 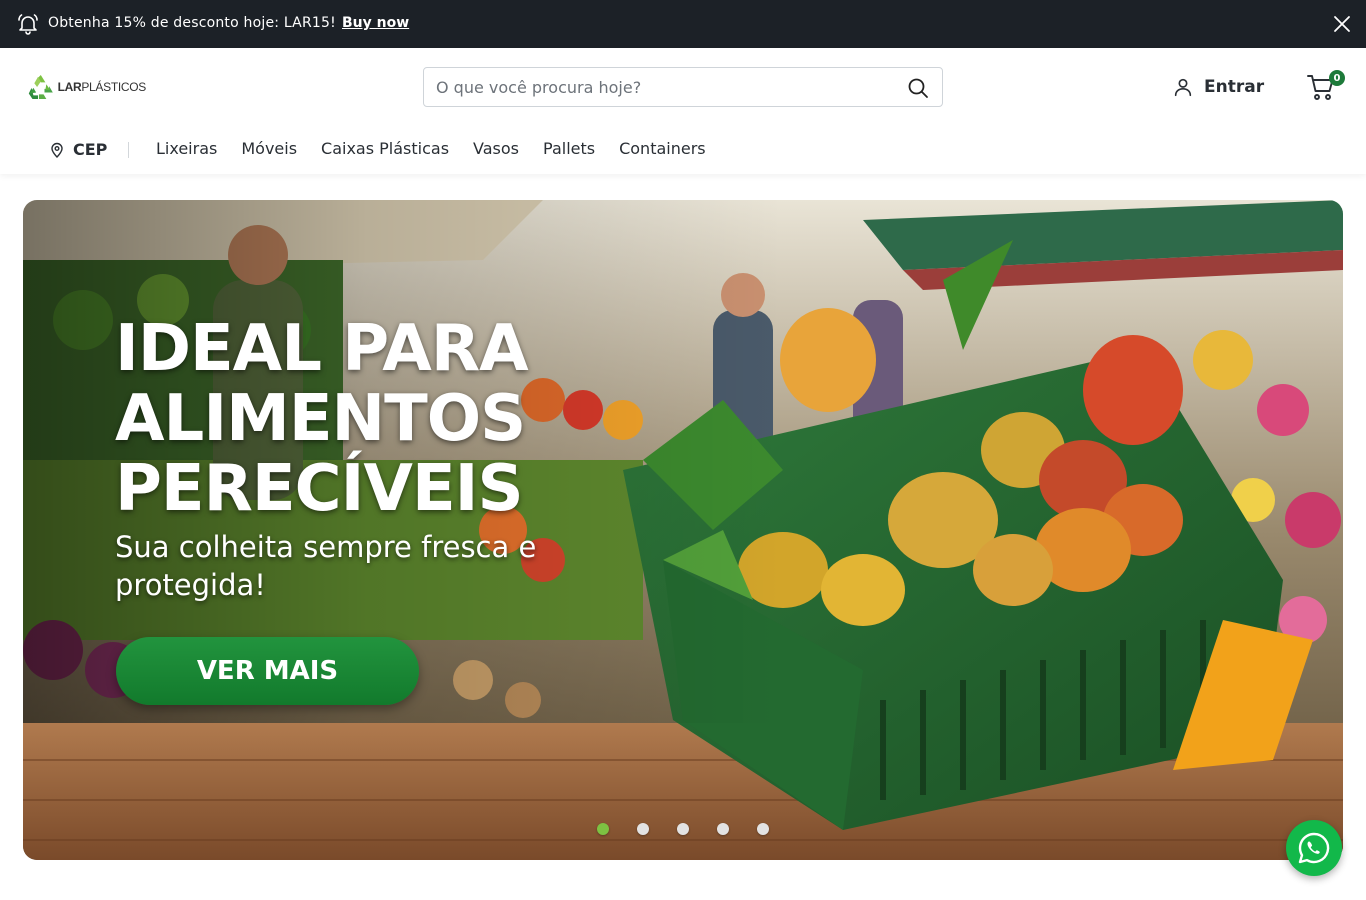 I want to click on hero-headline: IDEAL PARA ALIMENTOS PERECÍVEIS, so click(x=322, y=419).